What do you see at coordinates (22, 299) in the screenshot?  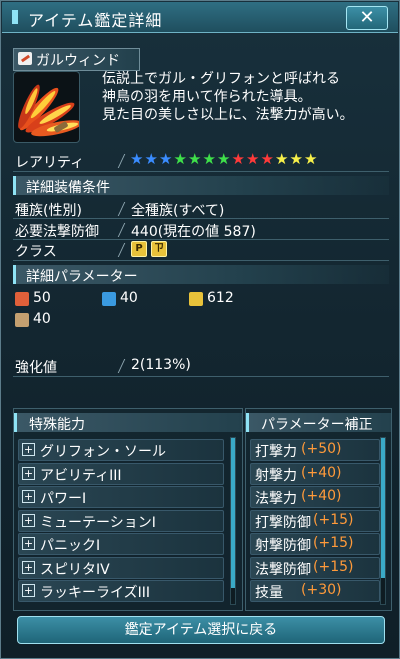 I see `sword-icon` at bounding box center [22, 299].